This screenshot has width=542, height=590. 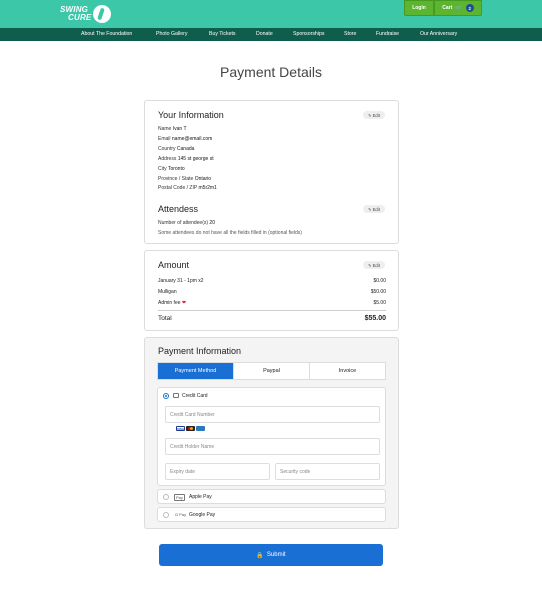 What do you see at coordinates (327, 471) in the screenshot?
I see `security-code-field: Security code` at bounding box center [327, 471].